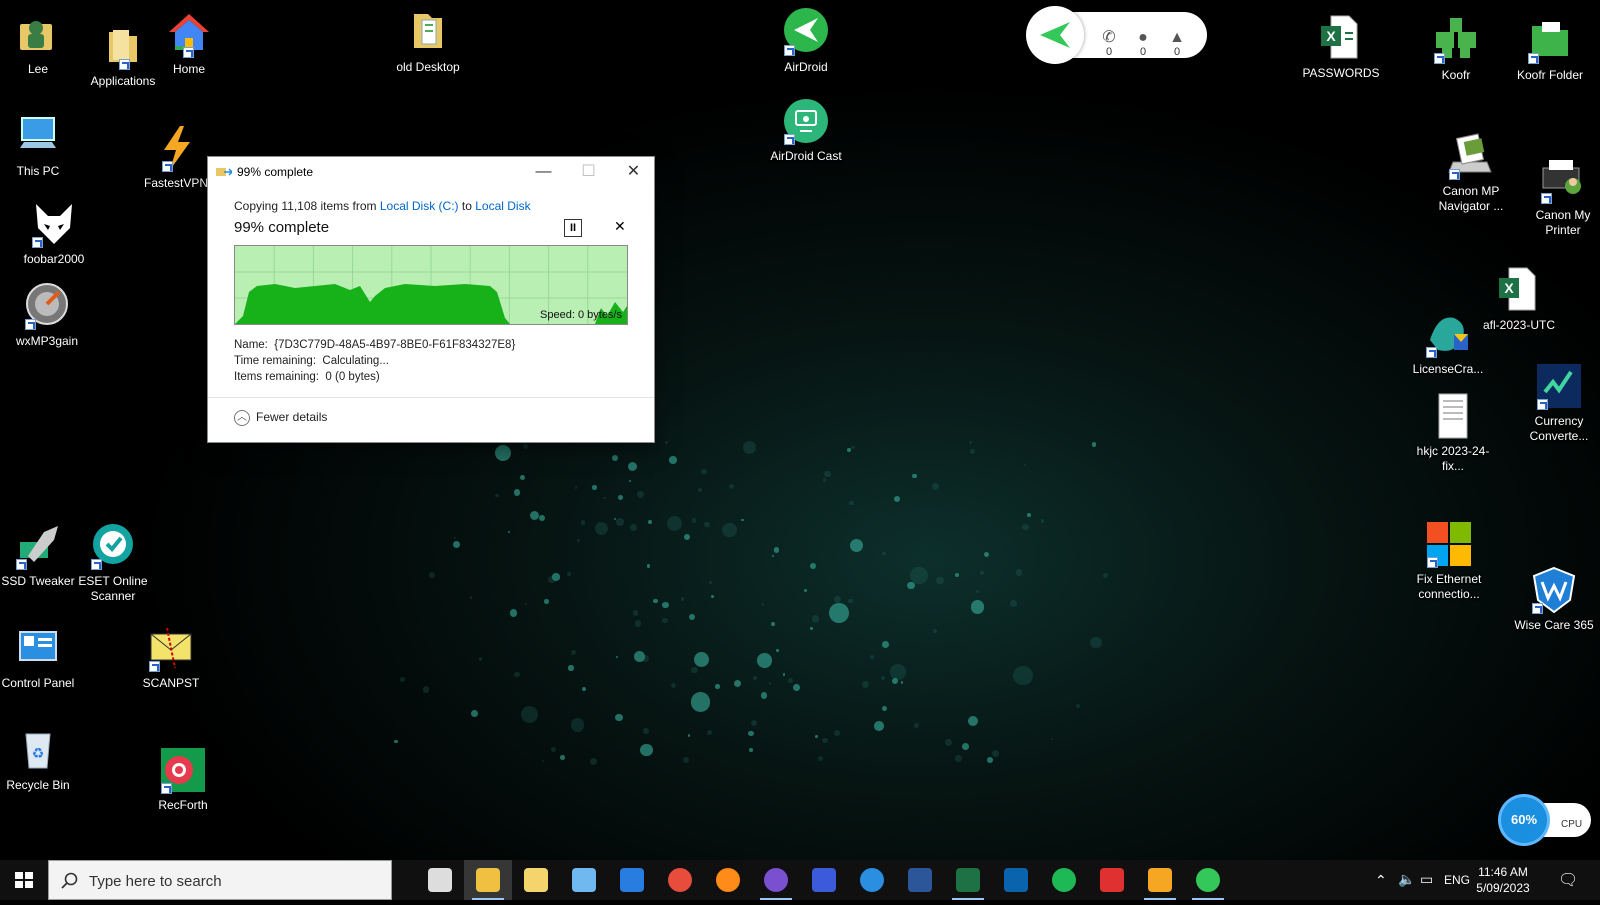  Describe the element at coordinates (968, 880) in the screenshot. I see `taskbar-excel` at that location.